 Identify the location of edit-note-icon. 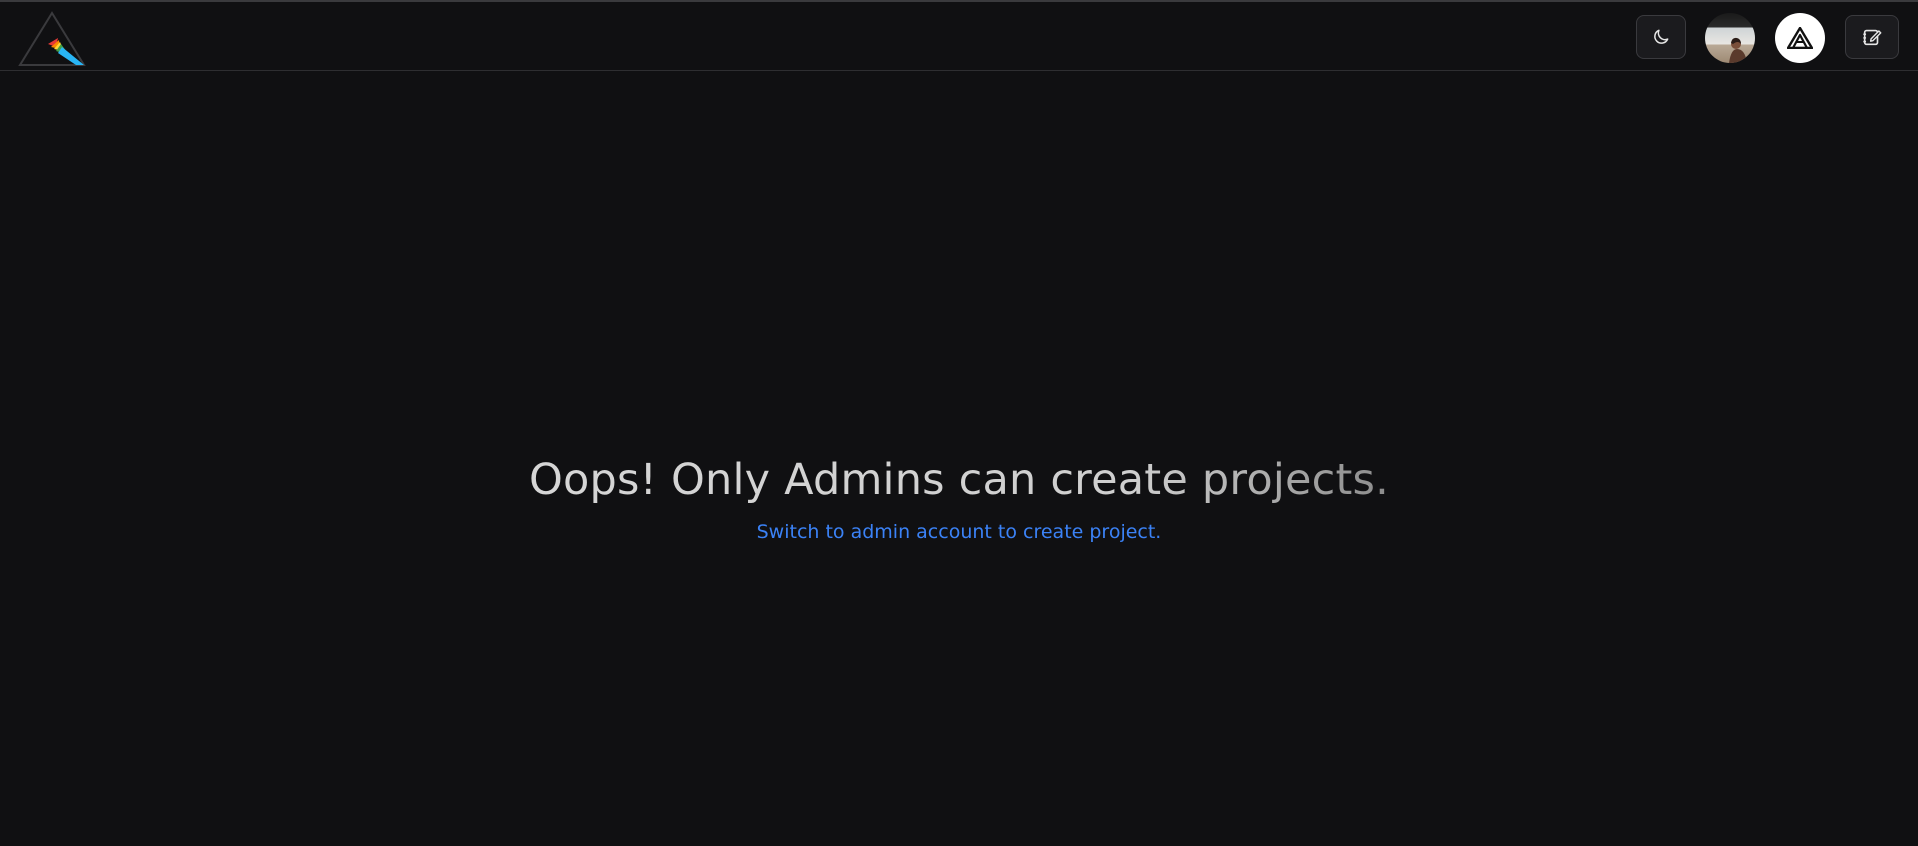
(1872, 37).